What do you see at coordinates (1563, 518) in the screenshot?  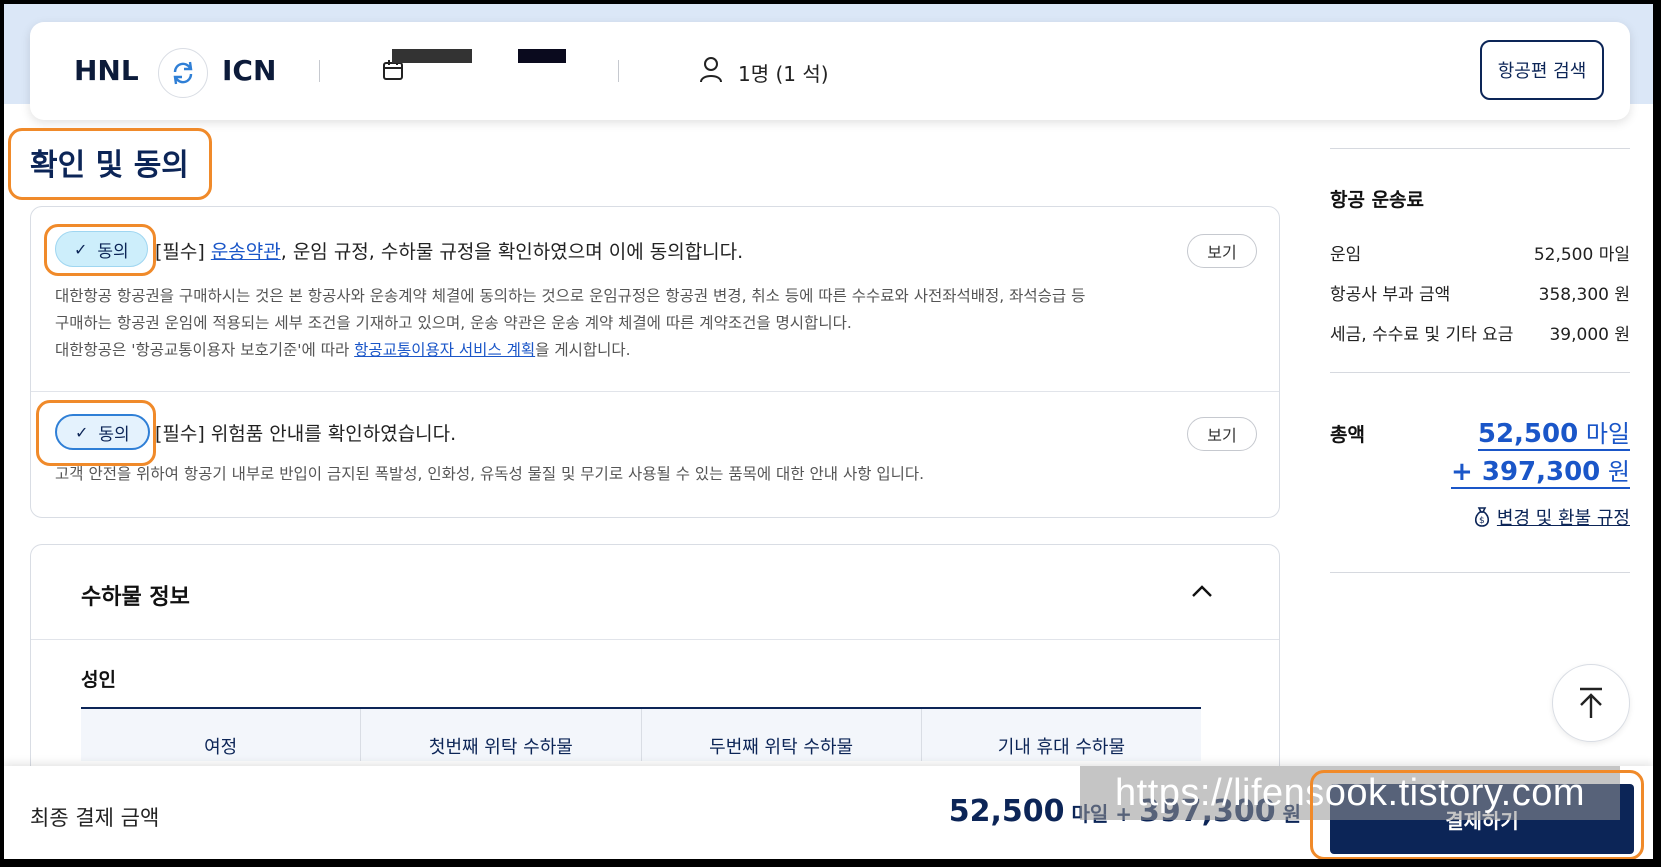 I see `refund-policy-text: 변경 및 환불 규정` at bounding box center [1563, 518].